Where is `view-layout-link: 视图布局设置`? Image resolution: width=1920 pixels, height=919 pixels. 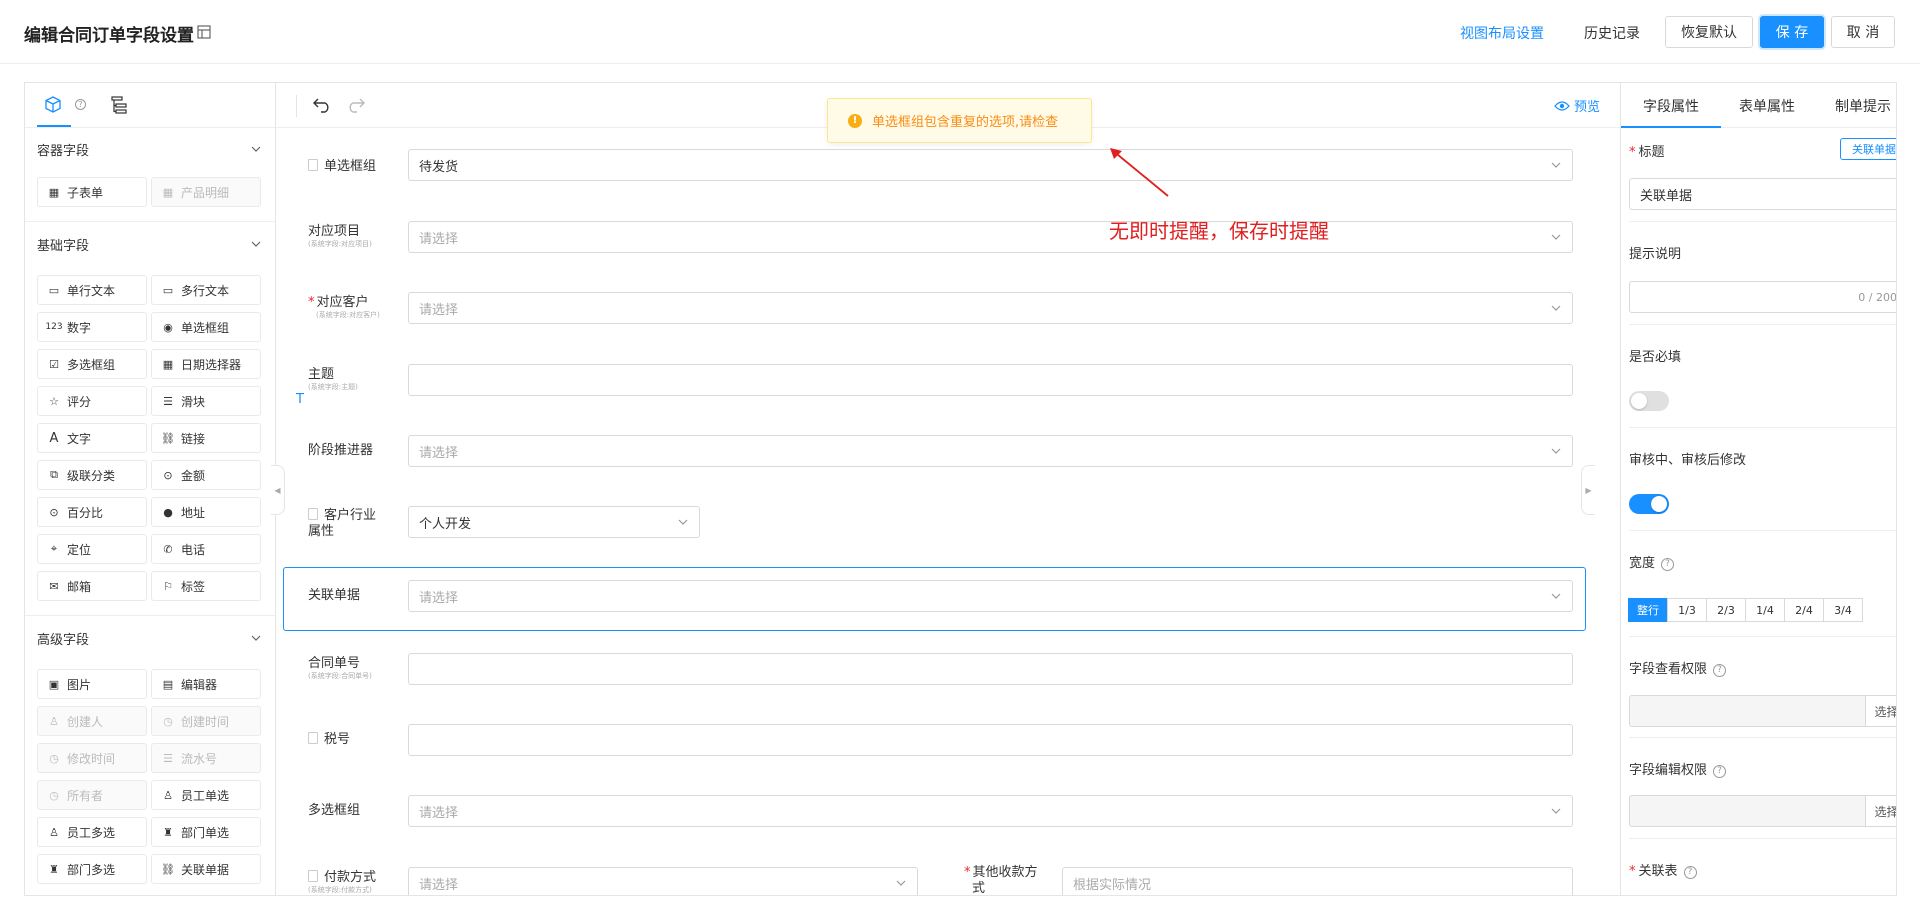 view-layout-link: 视图布局设置 is located at coordinates (1502, 33).